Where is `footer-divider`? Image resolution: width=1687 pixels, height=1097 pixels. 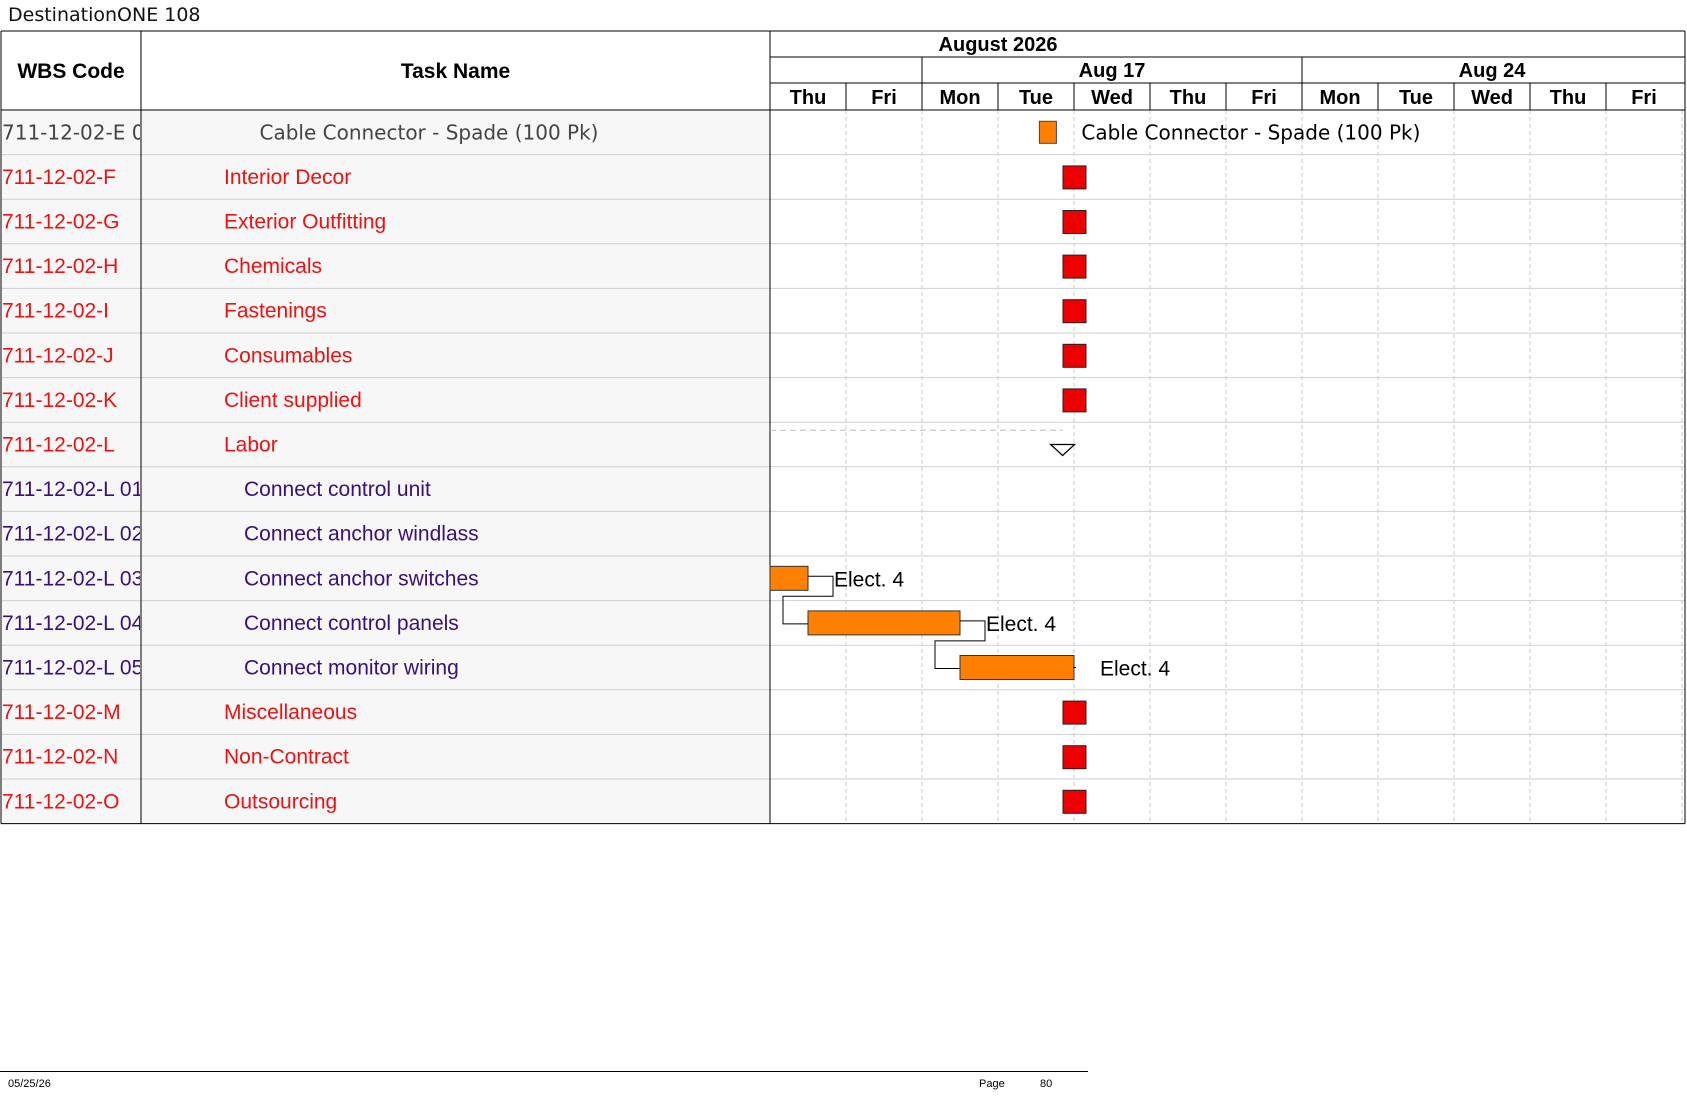
footer-divider is located at coordinates (544, 1071).